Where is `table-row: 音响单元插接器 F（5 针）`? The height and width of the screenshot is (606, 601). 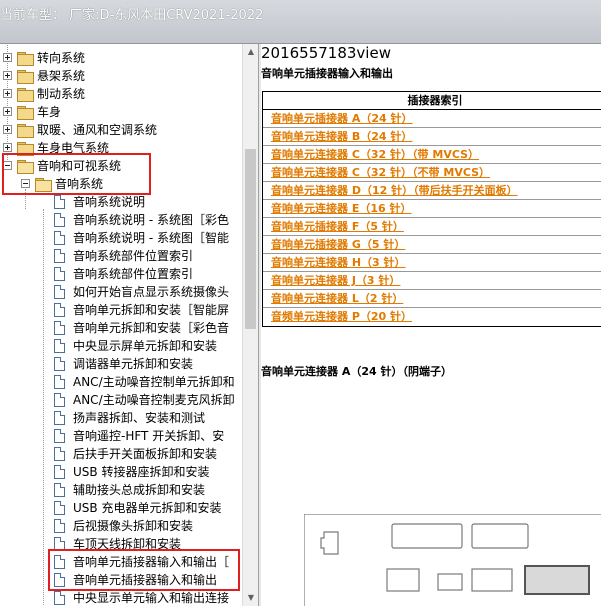
table-row: 音响单元插接器 F（5 针） is located at coordinates (432, 227).